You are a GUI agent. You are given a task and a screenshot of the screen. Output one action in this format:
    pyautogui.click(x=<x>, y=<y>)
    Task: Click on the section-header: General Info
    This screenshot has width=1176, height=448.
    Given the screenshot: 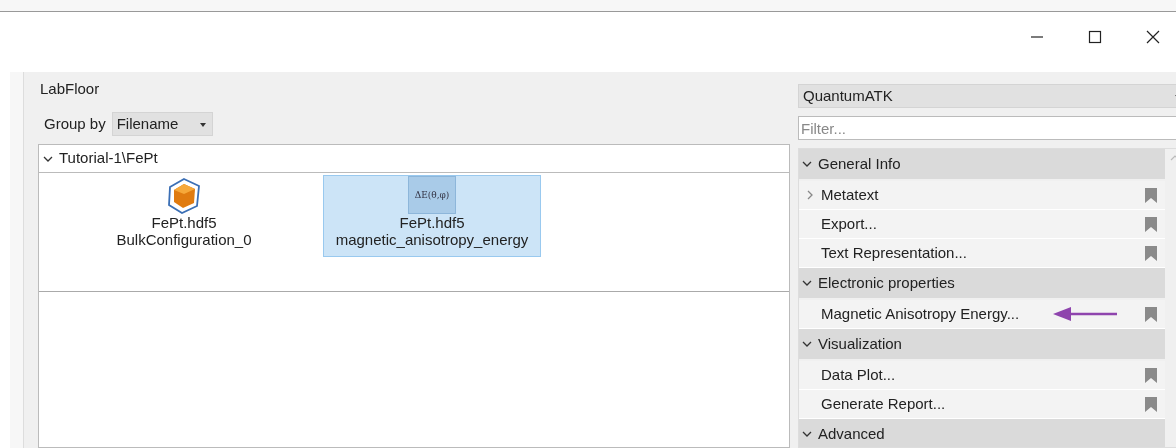 What is the action you would take?
    pyautogui.click(x=982, y=164)
    